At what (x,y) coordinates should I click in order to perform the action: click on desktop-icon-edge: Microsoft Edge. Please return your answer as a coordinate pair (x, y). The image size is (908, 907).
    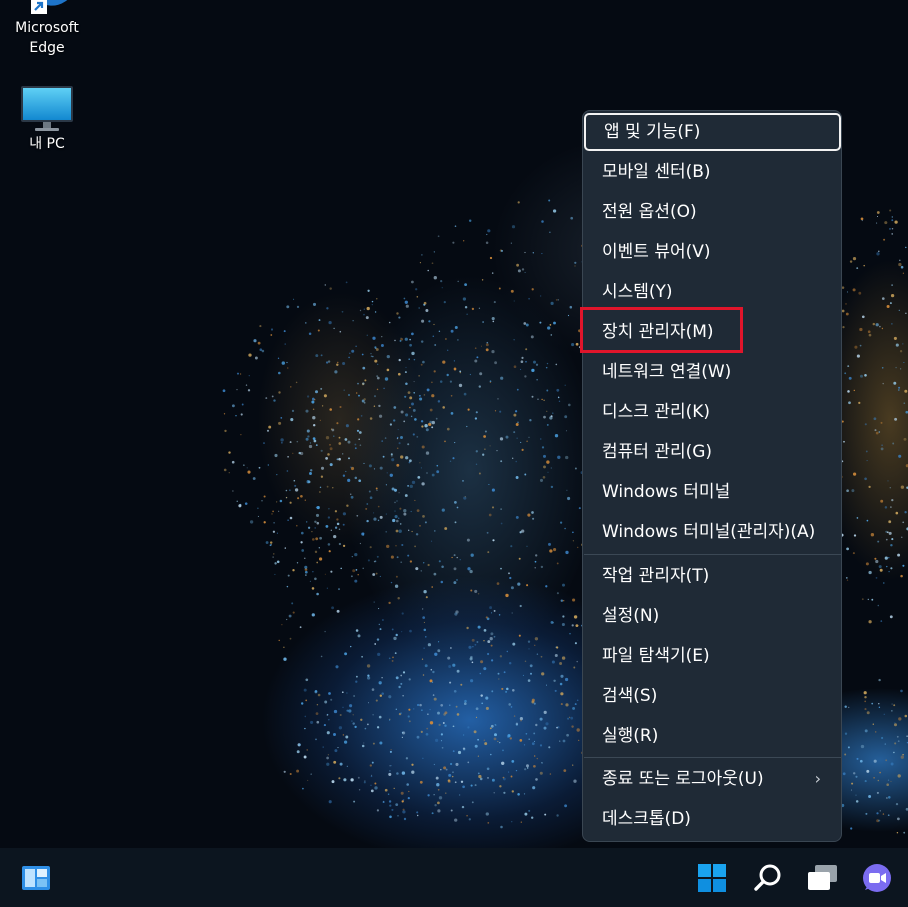
    Looking at the image, I should click on (47, 29).